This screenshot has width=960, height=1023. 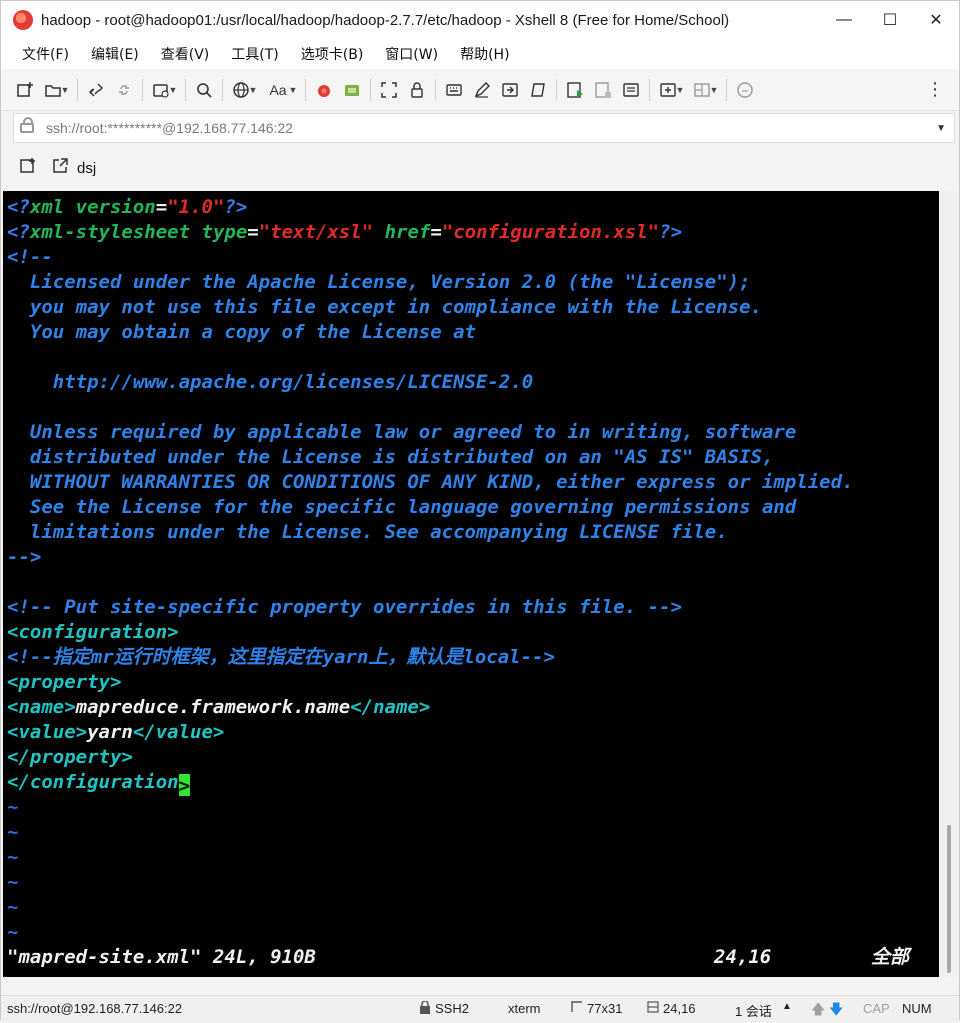 What do you see at coordinates (510, 90) in the screenshot?
I see `send-icon` at bounding box center [510, 90].